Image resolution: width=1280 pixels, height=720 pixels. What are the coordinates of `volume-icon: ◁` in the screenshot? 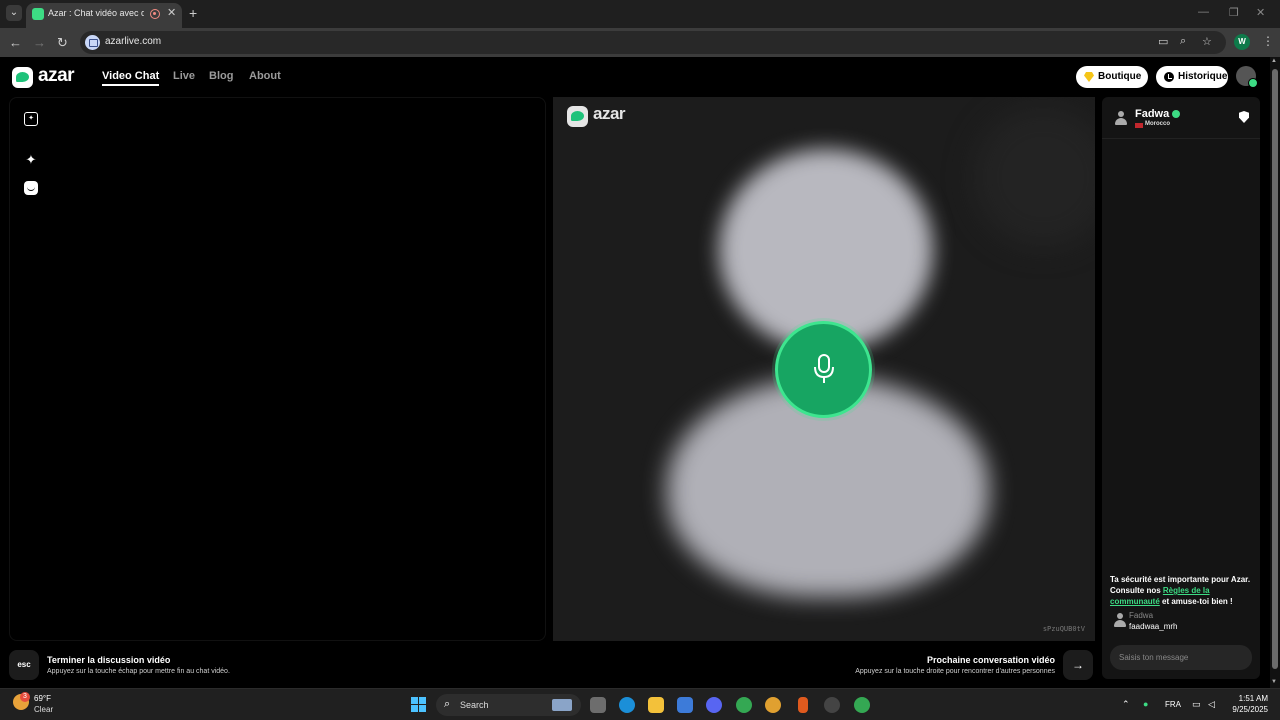 It's located at (1211, 704).